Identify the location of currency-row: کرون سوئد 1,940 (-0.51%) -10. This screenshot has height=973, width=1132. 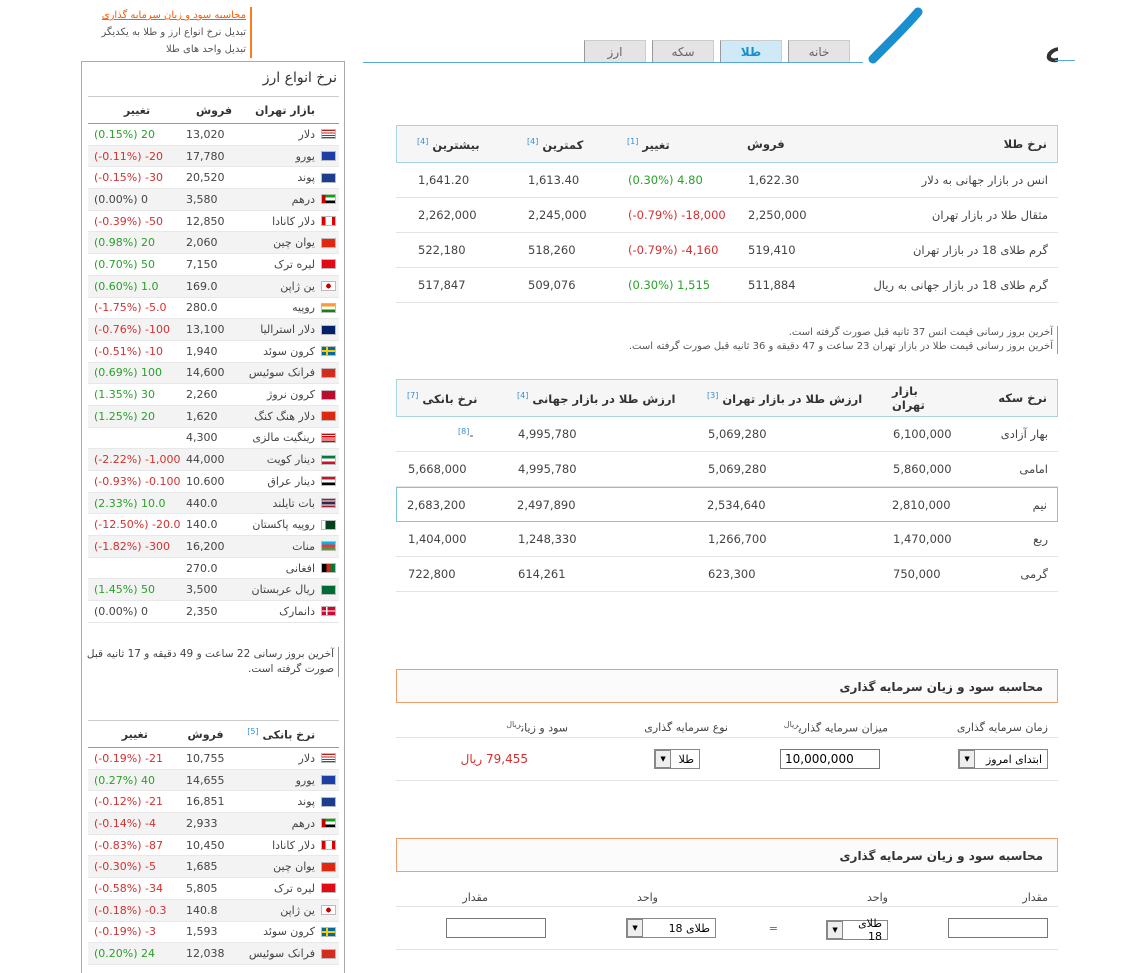
(213, 352).